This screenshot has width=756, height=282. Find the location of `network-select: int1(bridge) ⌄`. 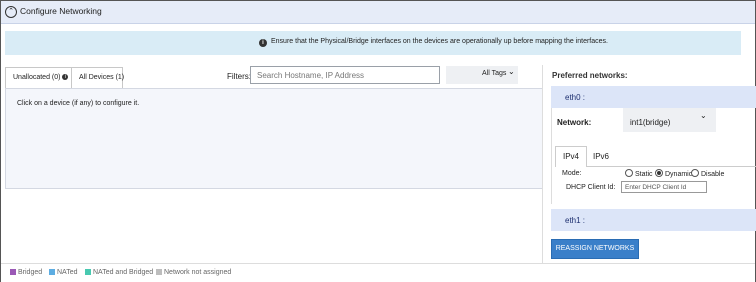

network-select: int1(bridge) ⌄ is located at coordinates (669, 120).